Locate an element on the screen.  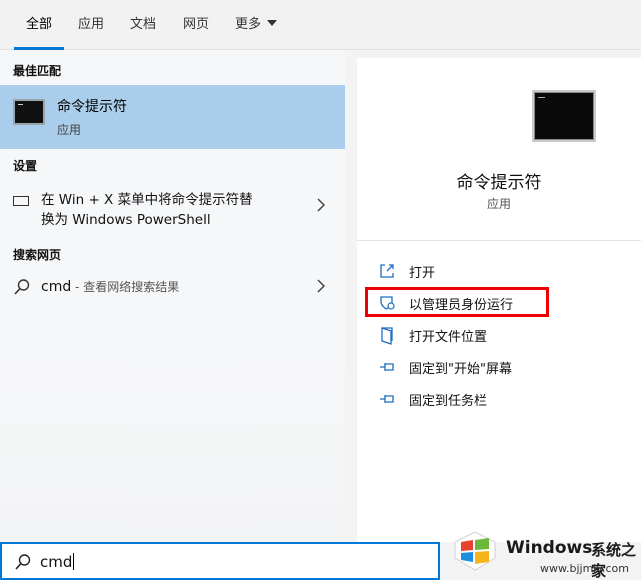
web-search-query: cmd is located at coordinates (56, 287).